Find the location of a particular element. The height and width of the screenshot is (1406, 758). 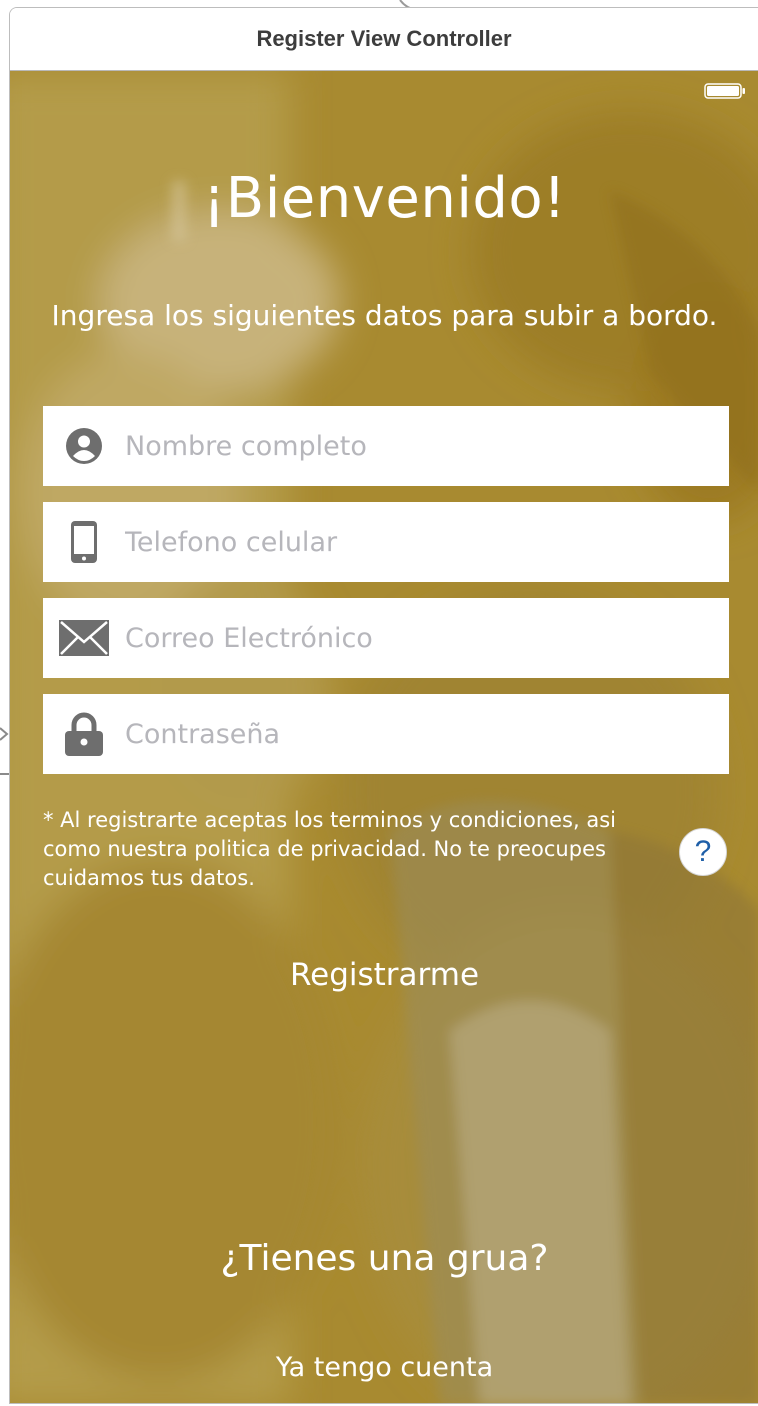

register-button: Registrarme is located at coordinates (384, 975).